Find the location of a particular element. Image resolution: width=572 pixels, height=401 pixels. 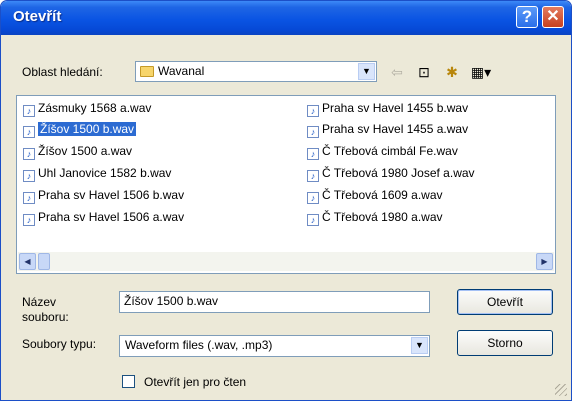

file-item: ♪ Č Třebová 1980 Josef a.wav is located at coordinates (391, 173).